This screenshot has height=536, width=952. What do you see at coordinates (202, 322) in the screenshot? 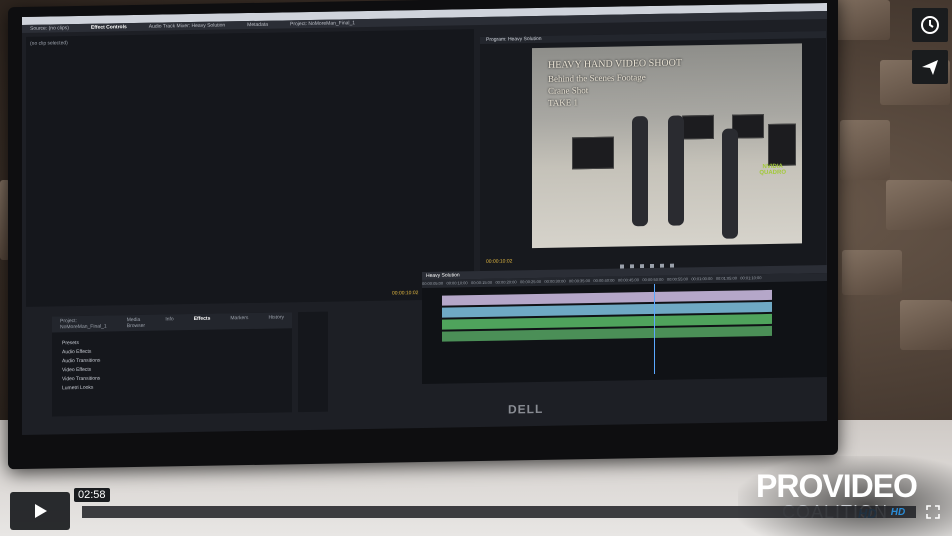
I see `tab-effects: Effects` at bounding box center [202, 322].